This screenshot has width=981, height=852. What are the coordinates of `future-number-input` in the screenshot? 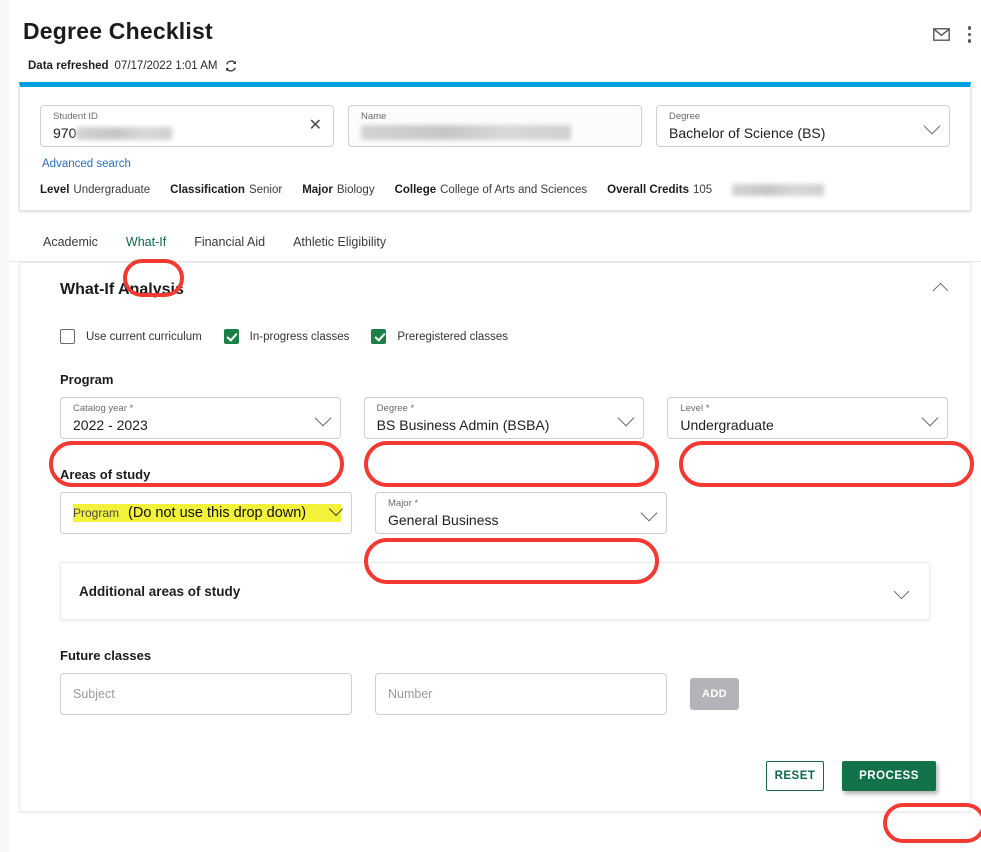 It's located at (521, 694).